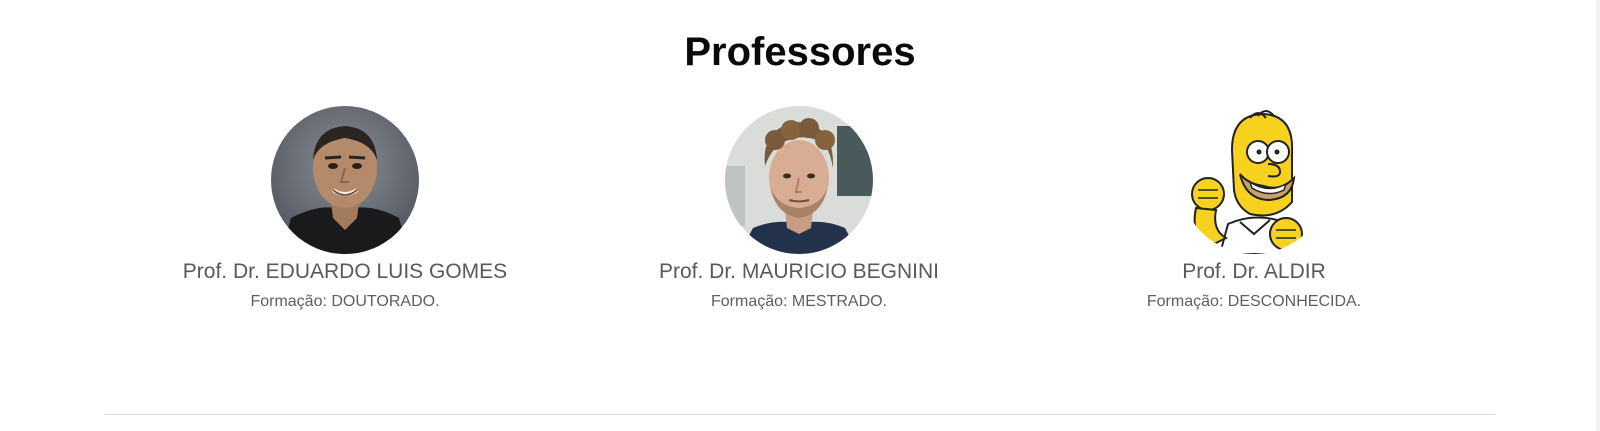  Describe the element at coordinates (800, 414) in the screenshot. I see `section-divider` at that location.